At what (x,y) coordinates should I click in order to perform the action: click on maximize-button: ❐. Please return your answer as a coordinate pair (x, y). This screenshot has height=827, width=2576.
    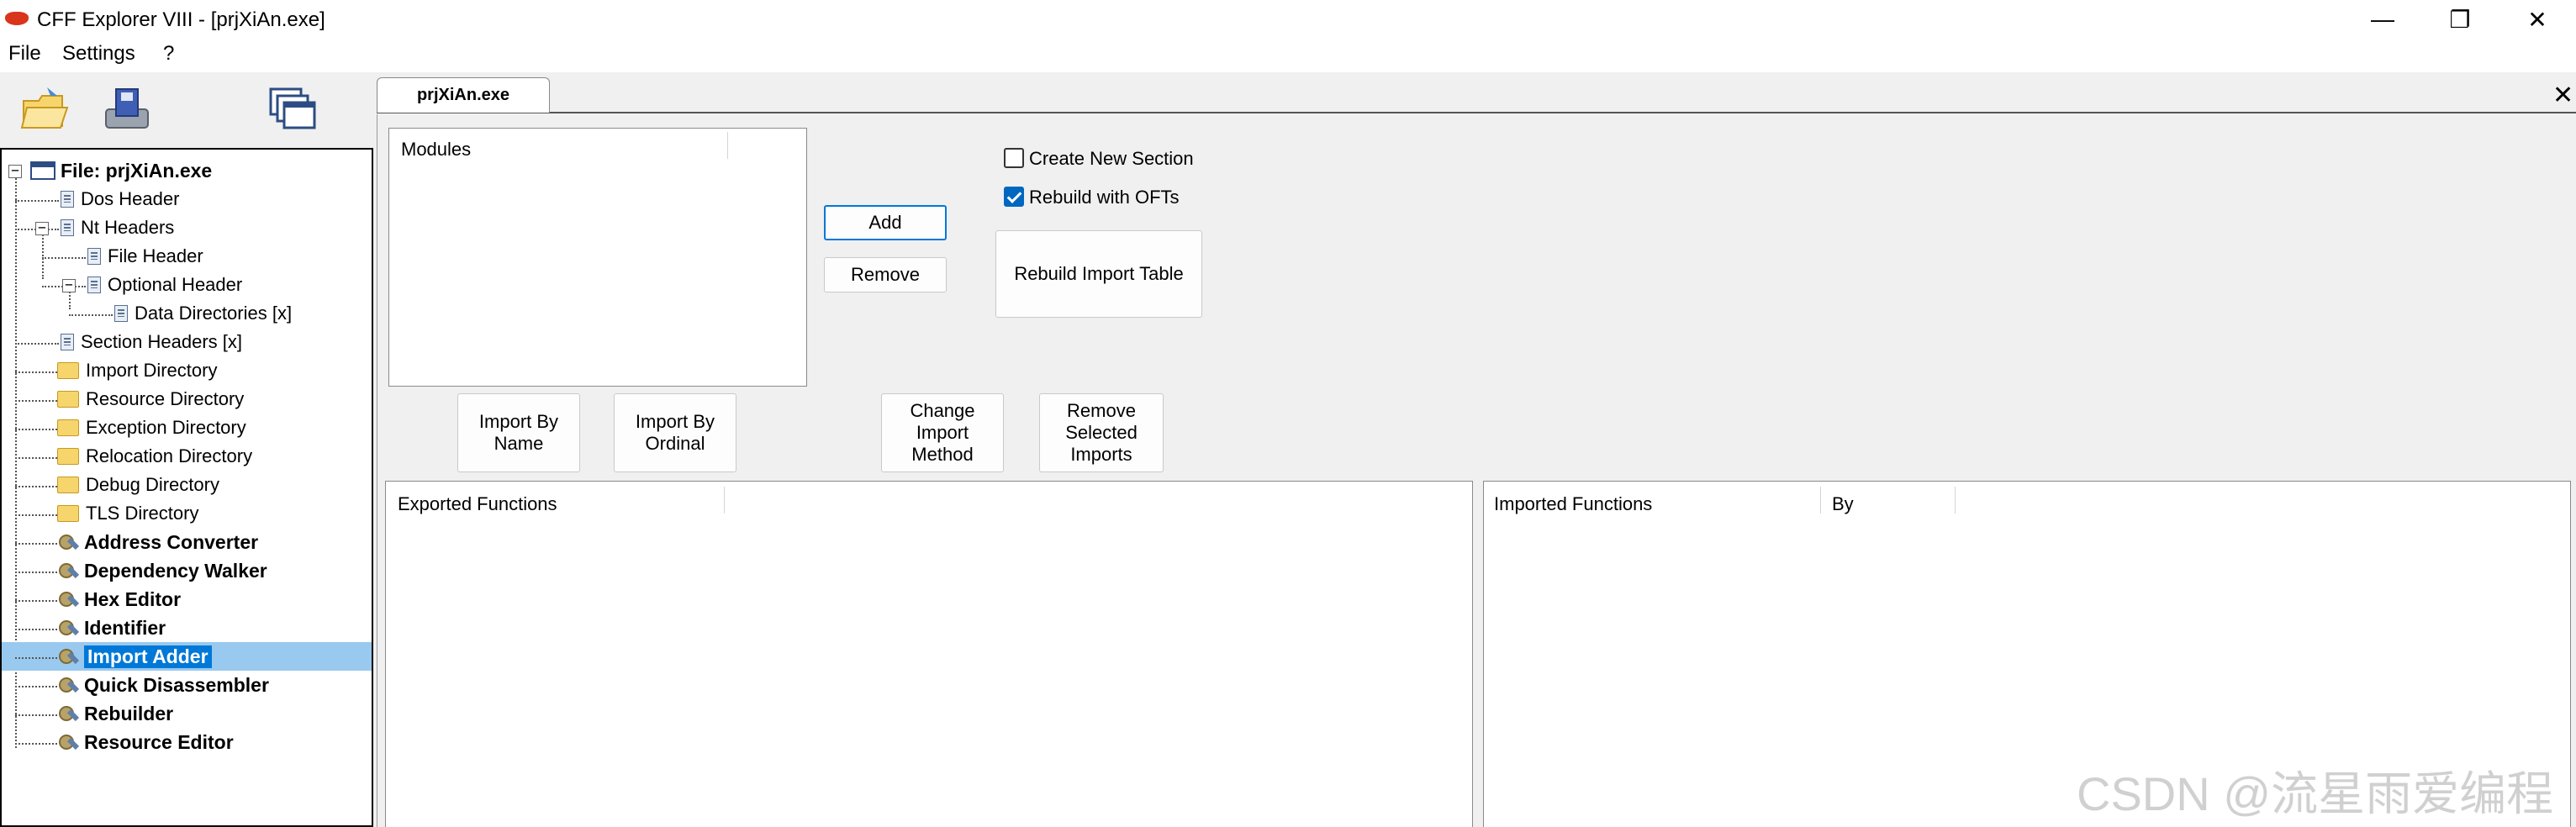
    Looking at the image, I should click on (2460, 19).